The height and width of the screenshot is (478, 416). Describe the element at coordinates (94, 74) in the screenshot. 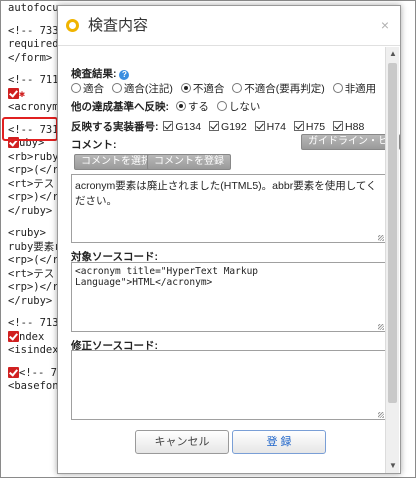

I see `result-label: 検査結果:` at that location.